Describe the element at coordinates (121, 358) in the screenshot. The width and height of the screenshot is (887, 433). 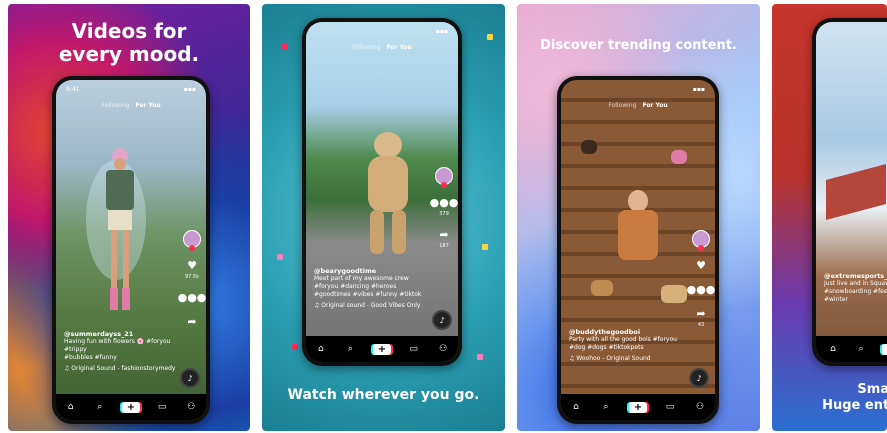
I see `hashtags: #bubbles #funny` at that location.